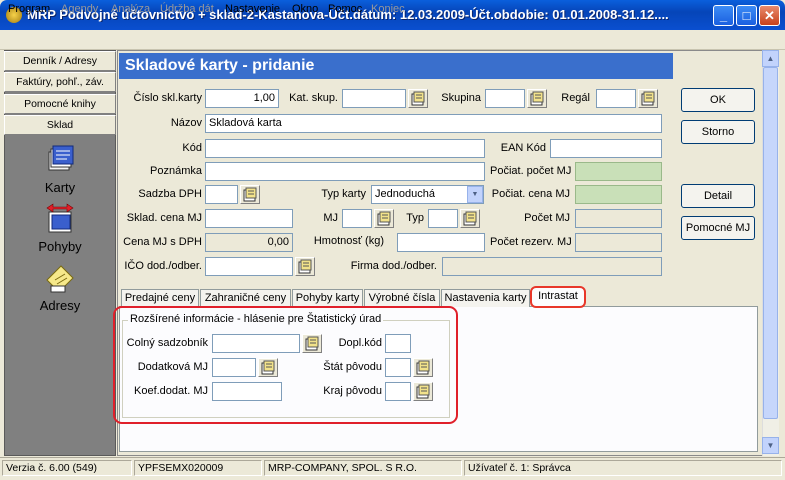 The width and height of the screenshot is (785, 480). Describe the element at coordinates (345, 9) in the screenshot. I see `menu-pomoc: Pomoc` at that location.